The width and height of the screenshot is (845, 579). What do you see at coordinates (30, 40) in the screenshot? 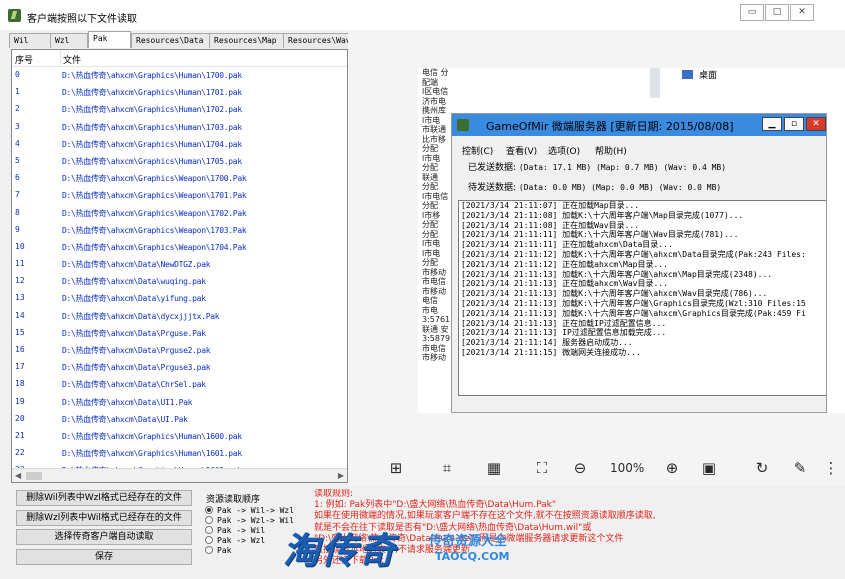
I see `tab-wil: Wil` at bounding box center [30, 40].